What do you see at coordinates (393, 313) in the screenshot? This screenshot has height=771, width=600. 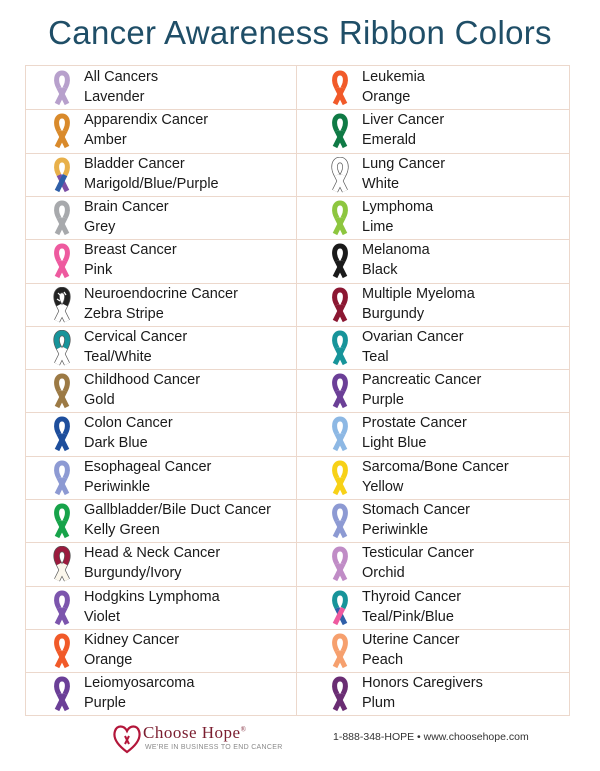 I see `ribbon-color-name: Burgundy` at bounding box center [393, 313].